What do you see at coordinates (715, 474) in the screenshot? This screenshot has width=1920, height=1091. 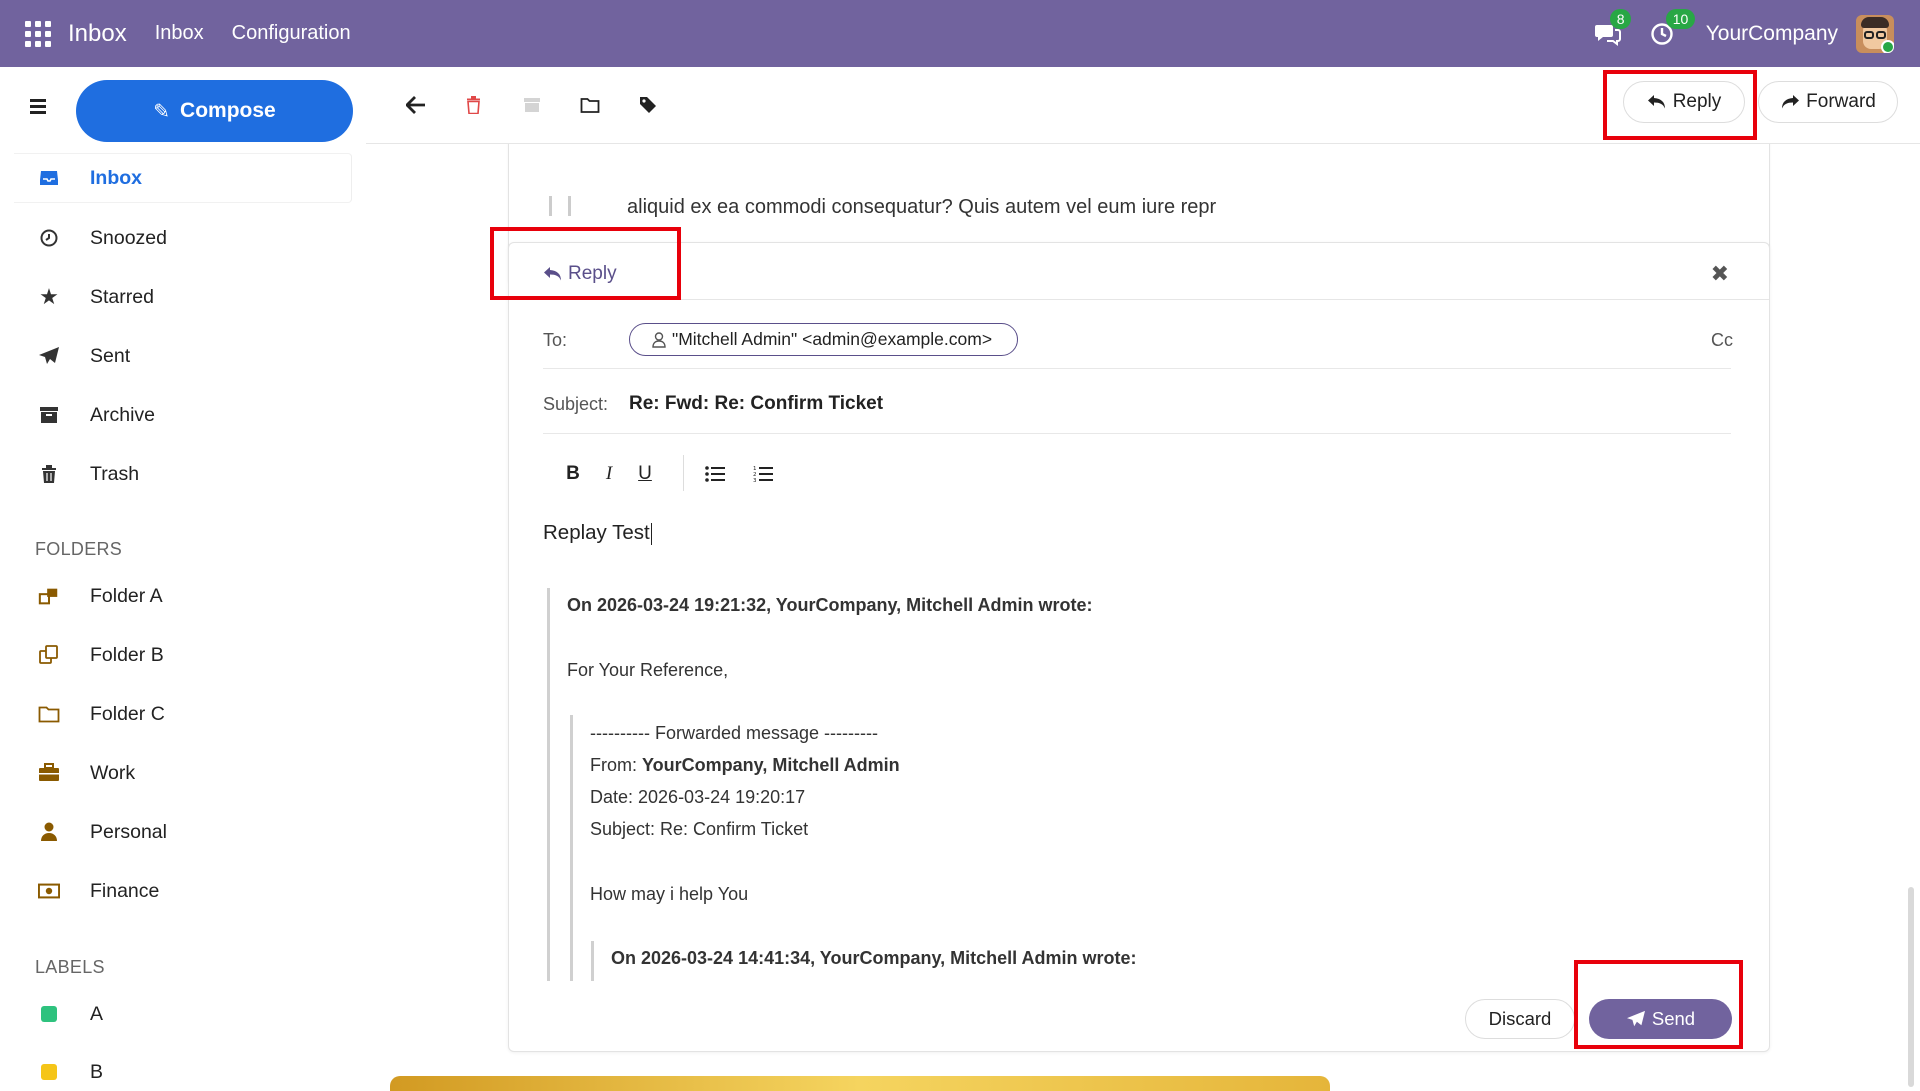 I see `bullet-list-icon` at bounding box center [715, 474].